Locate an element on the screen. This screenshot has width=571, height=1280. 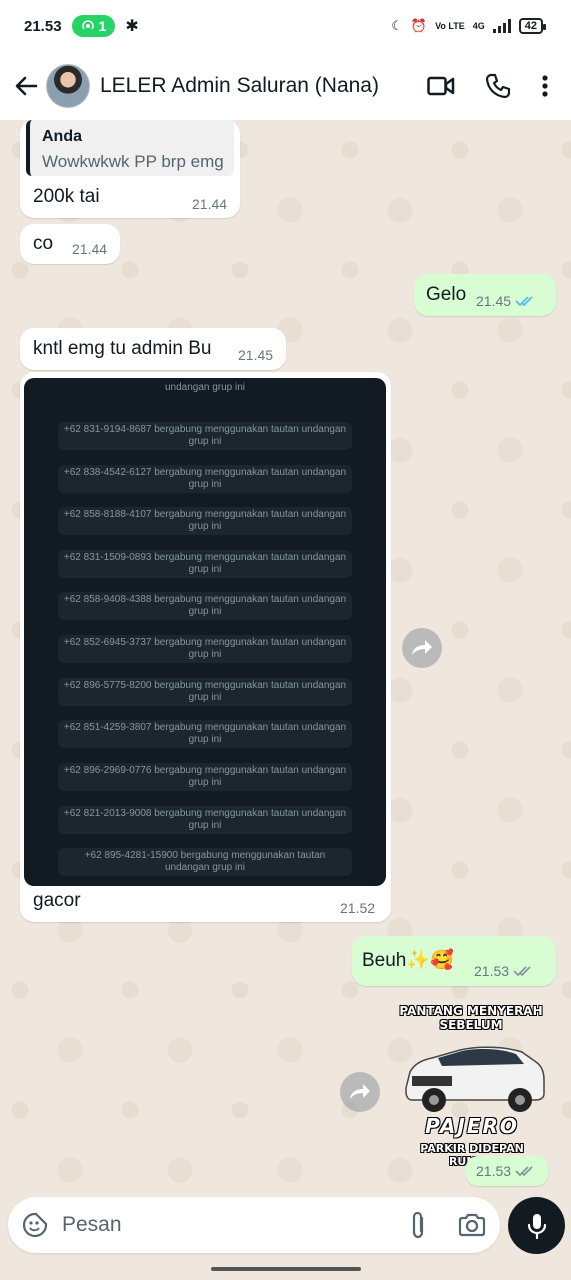
quoted-sender: Anda is located at coordinates (62, 136).